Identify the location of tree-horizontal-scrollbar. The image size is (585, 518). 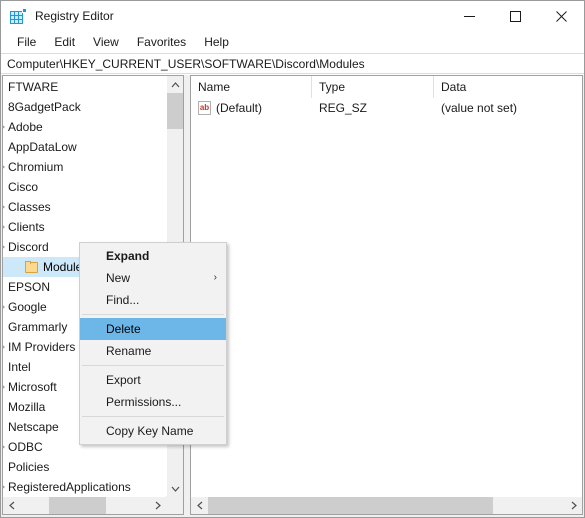
(84, 505).